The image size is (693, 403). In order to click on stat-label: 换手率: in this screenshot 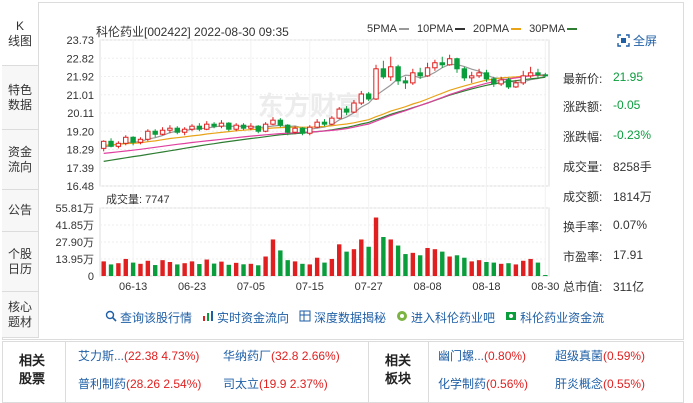, I will do `click(583, 227)`.